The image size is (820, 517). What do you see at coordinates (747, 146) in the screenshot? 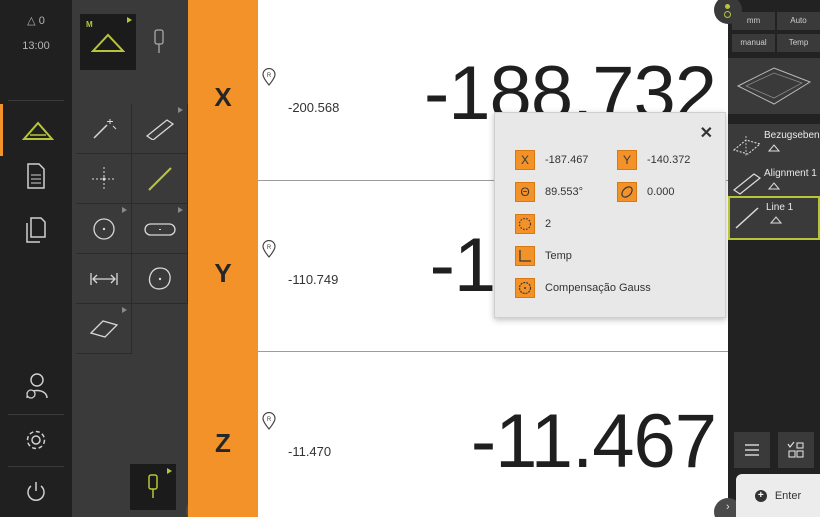
I see `reference-plane-icon` at bounding box center [747, 146].